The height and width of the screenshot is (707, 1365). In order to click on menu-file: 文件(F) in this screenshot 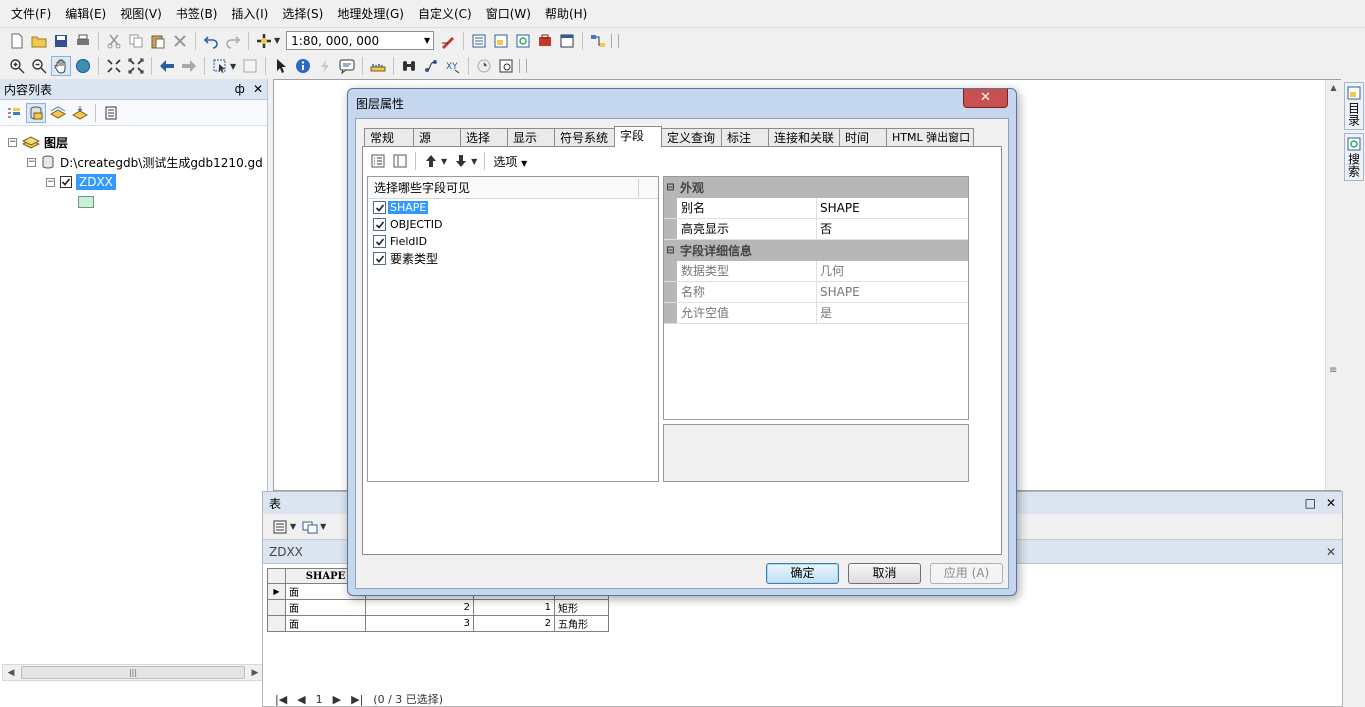, I will do `click(31, 14)`.